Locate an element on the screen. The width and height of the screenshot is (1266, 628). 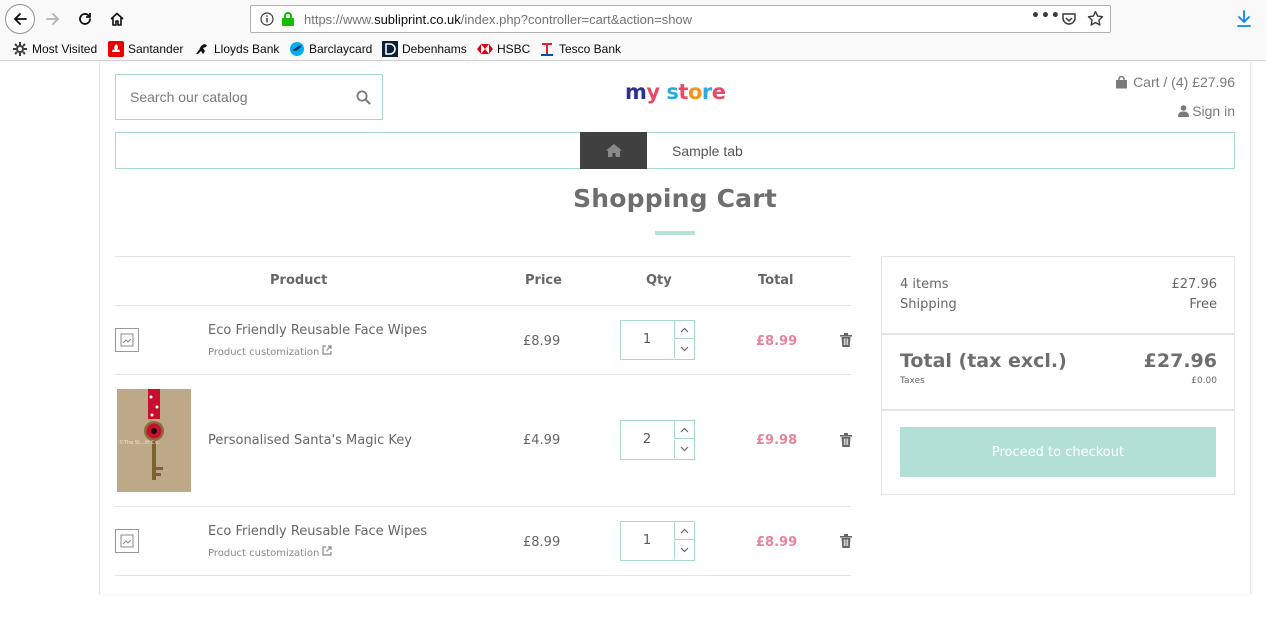
horse-icon is located at coordinates (202, 49).